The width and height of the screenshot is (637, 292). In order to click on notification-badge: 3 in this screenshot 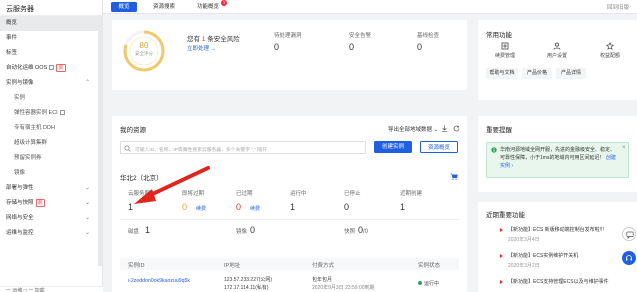, I will do `click(224, 3)`.